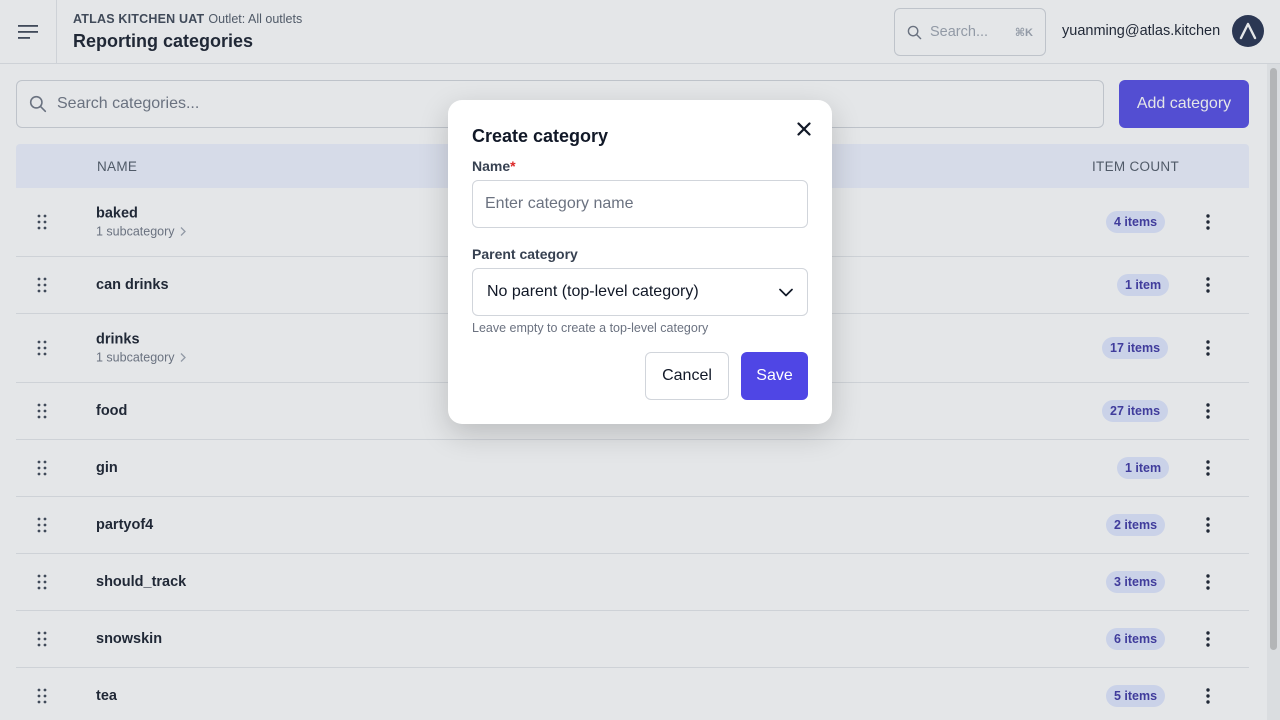 The image size is (1280, 720). Describe the element at coordinates (786, 292) in the screenshot. I see `chevron-down-icon` at that location.